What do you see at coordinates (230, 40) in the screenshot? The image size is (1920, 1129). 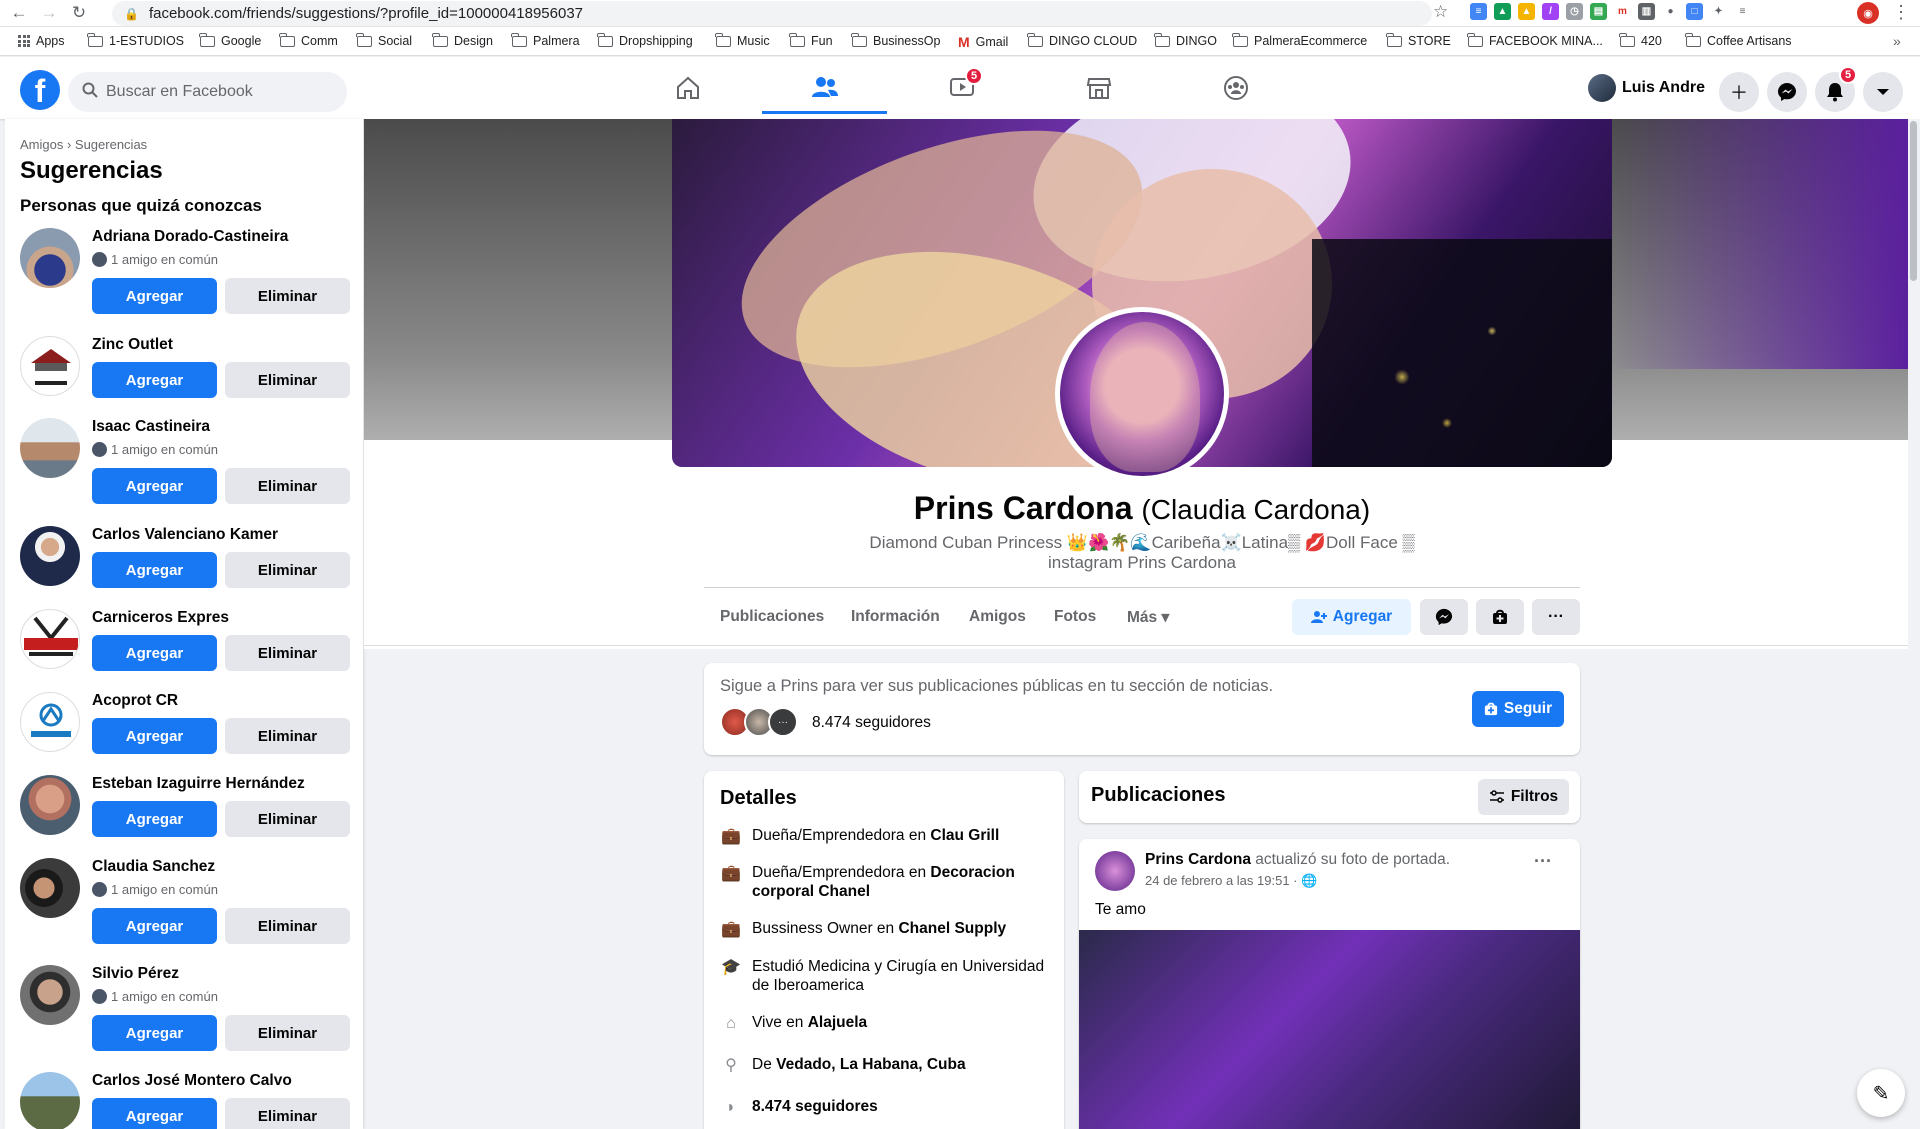 I see `bookmark-folder: Google` at bounding box center [230, 40].